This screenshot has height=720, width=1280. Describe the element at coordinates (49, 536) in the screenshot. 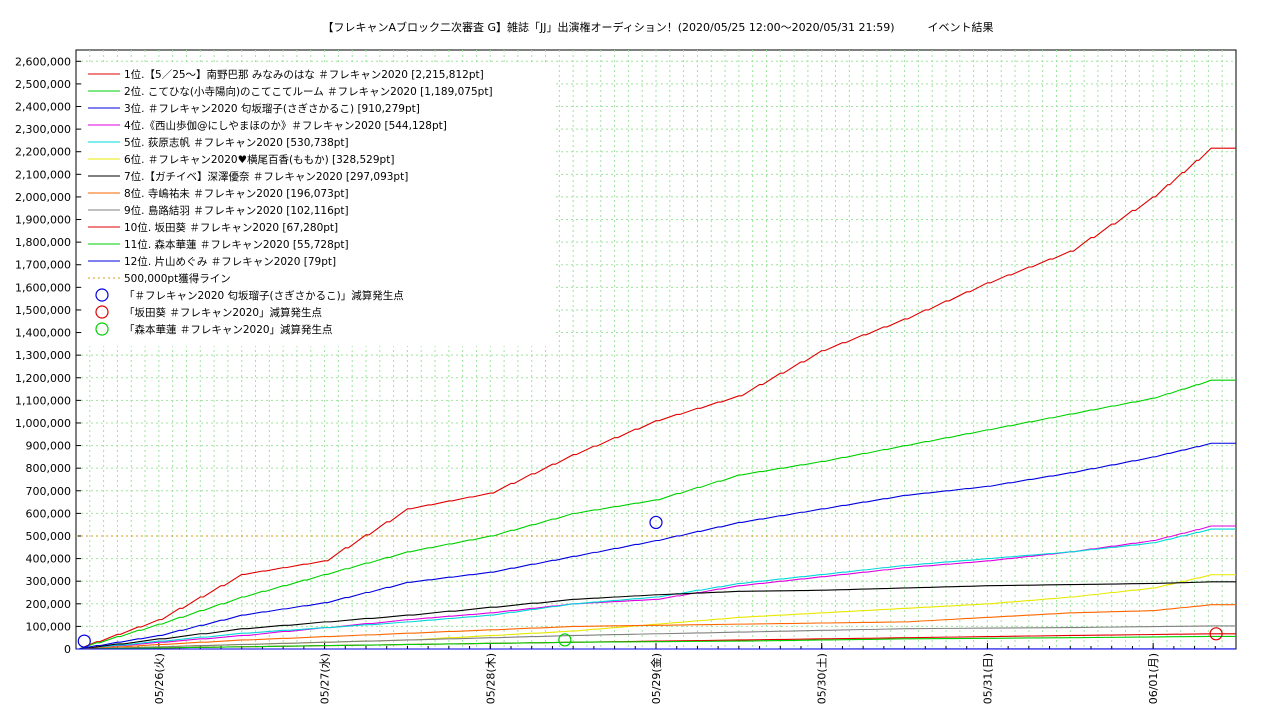

I see `y-tick-label: 500,000` at that location.